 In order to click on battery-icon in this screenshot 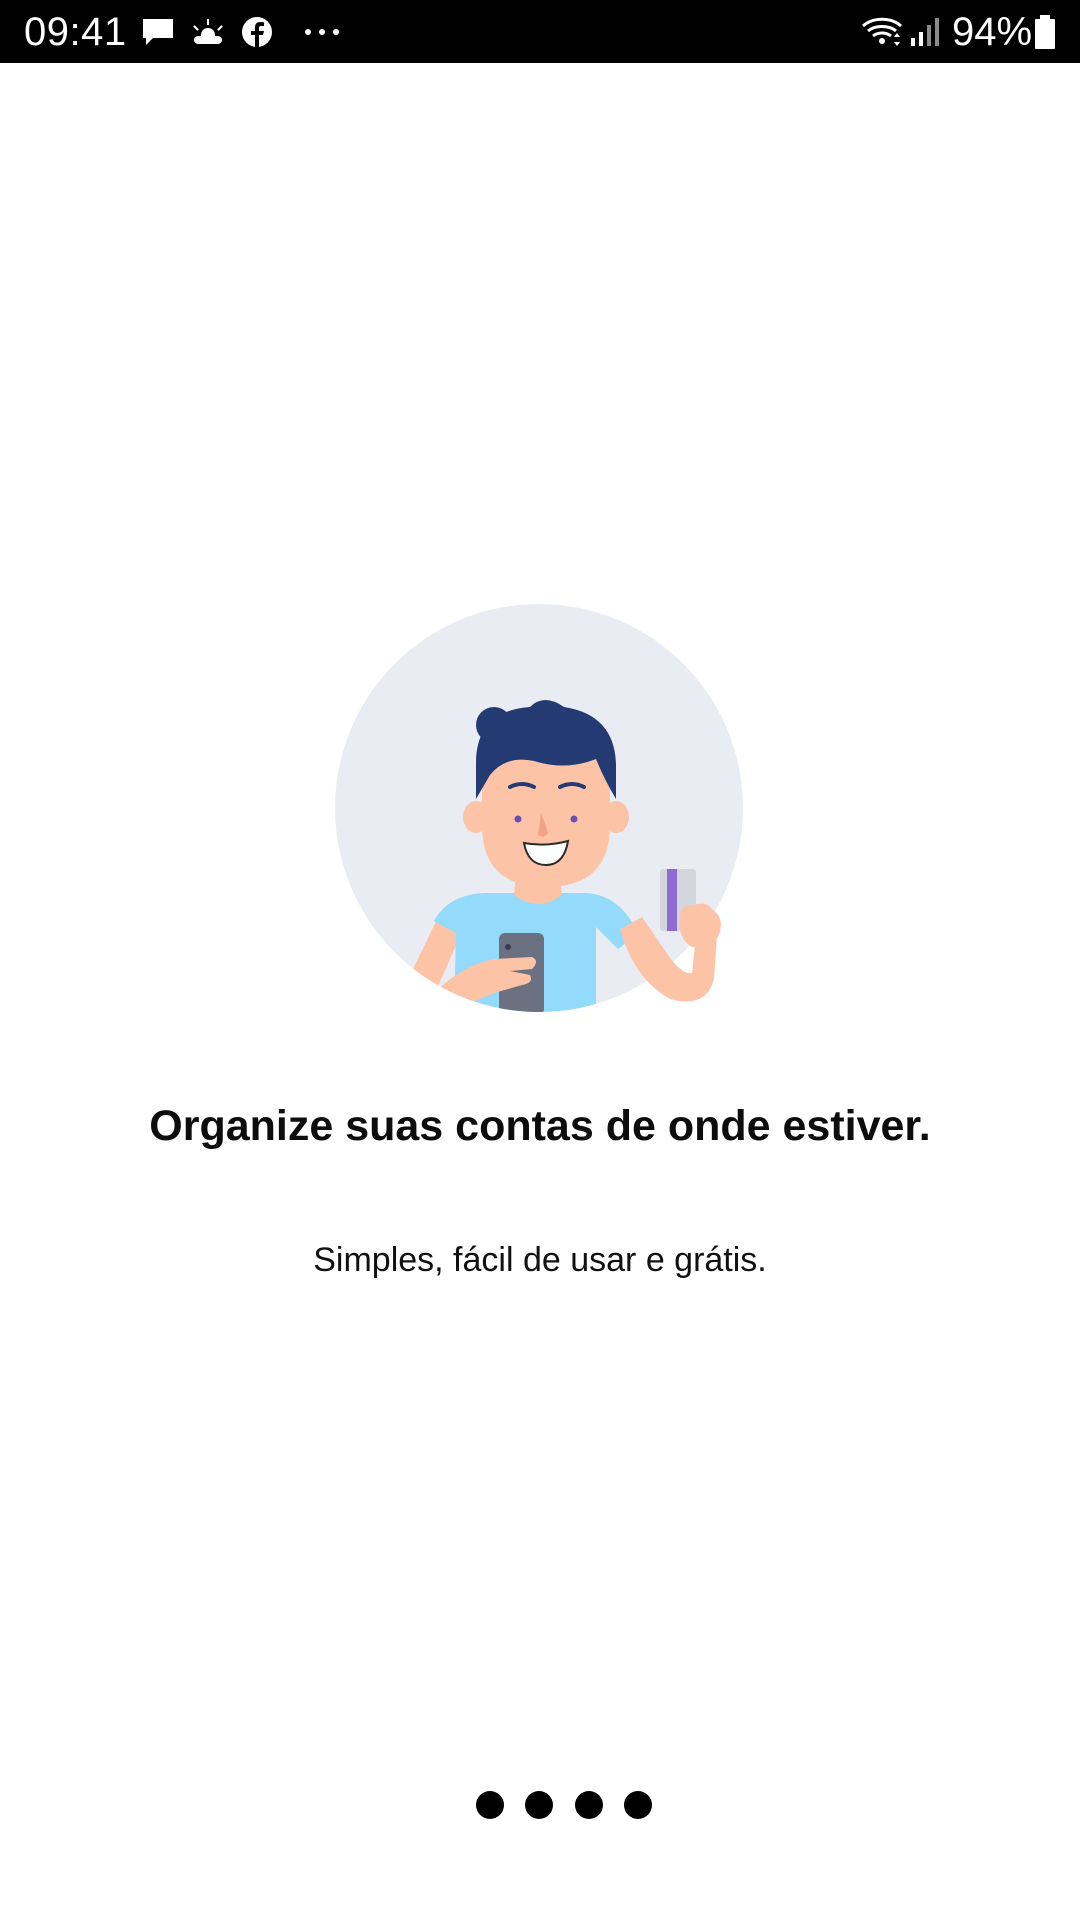, I will do `click(1045, 31)`.